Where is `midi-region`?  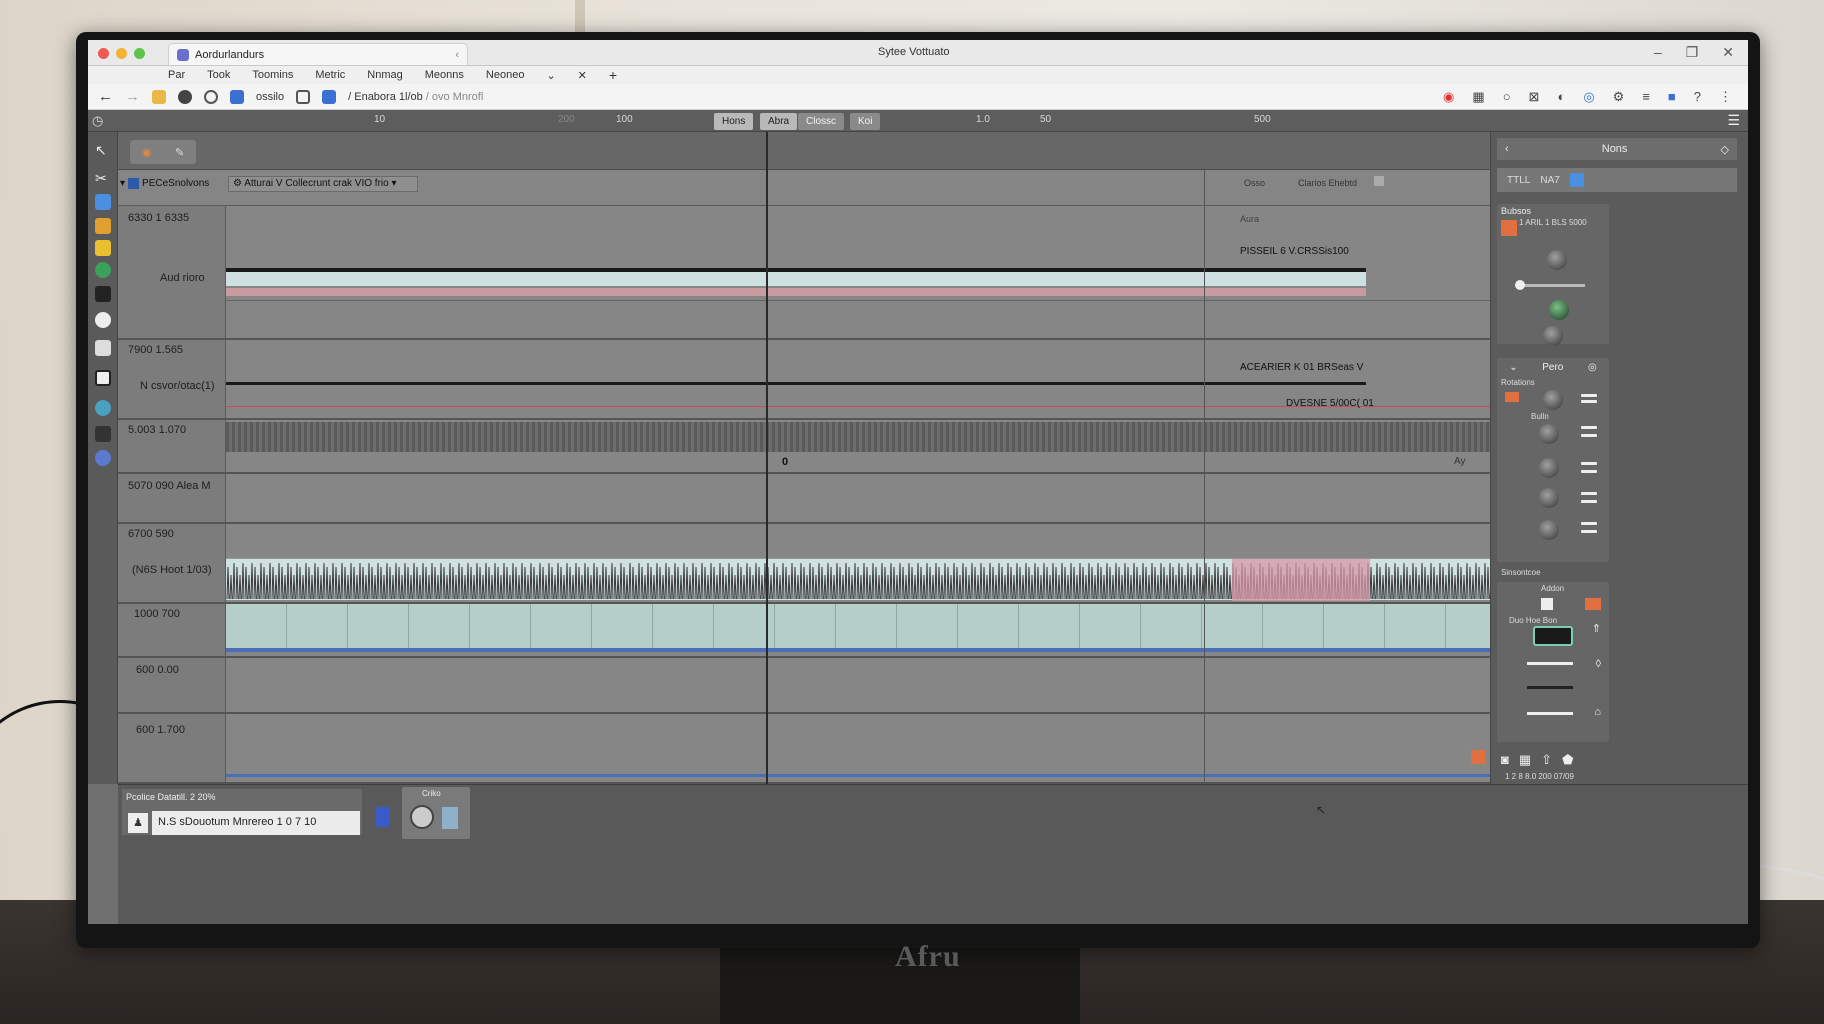 midi-region is located at coordinates (858, 626).